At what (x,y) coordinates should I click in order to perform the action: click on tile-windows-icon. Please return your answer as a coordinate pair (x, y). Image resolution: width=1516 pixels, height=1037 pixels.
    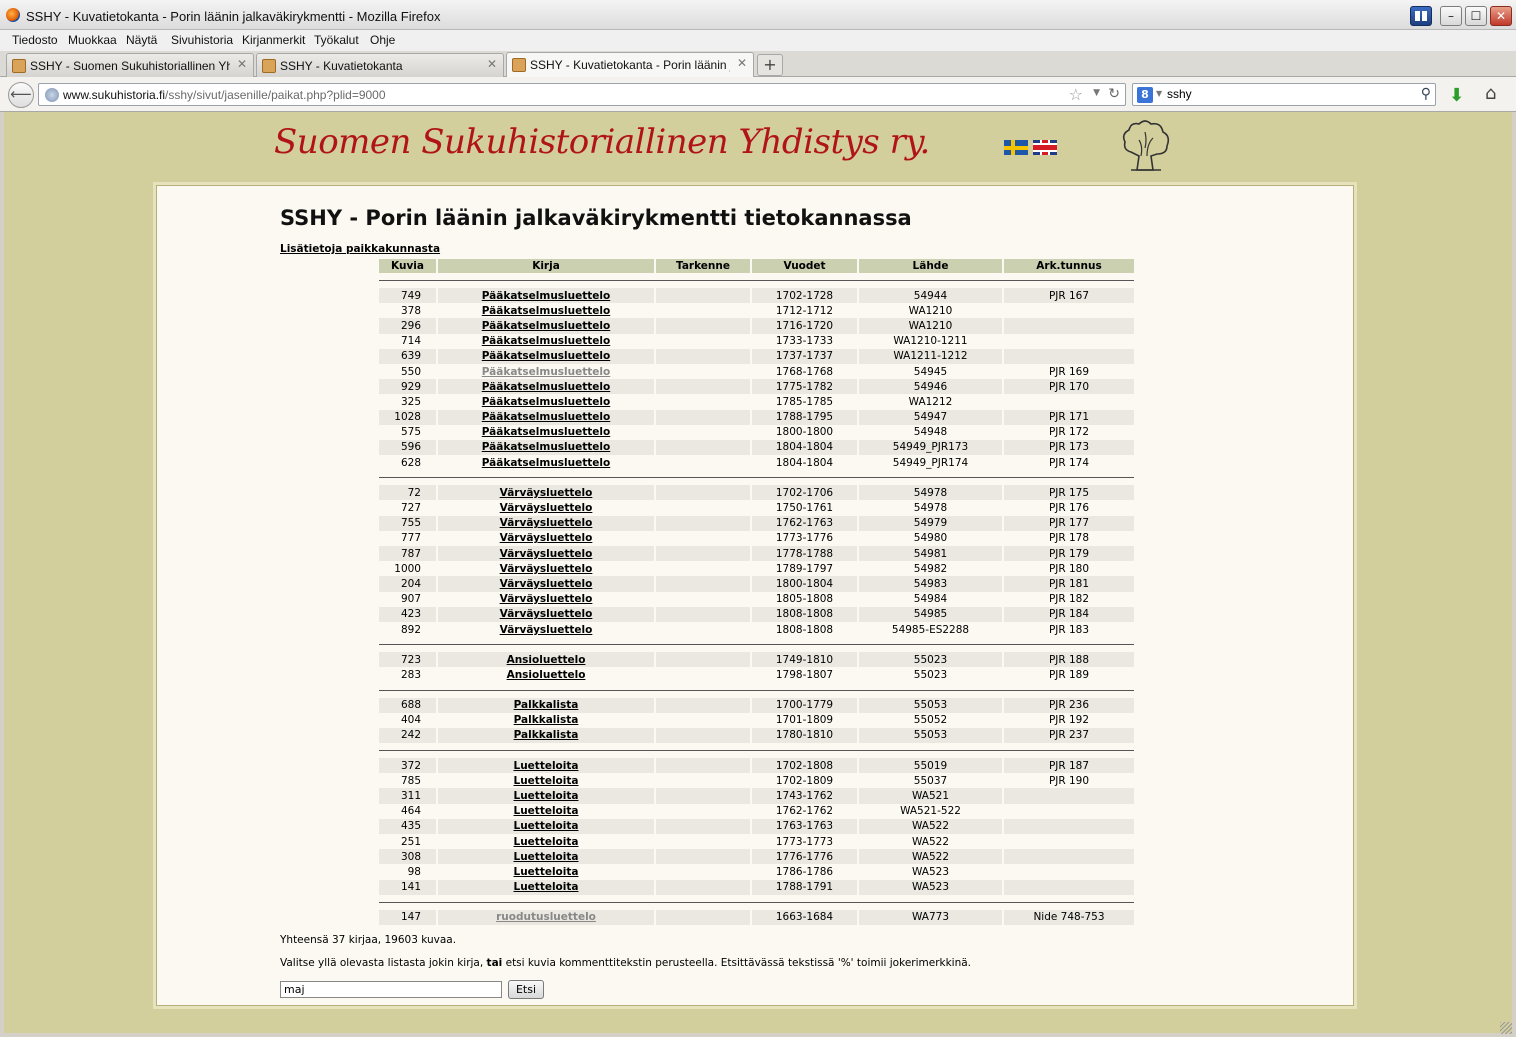
    Looking at the image, I should click on (1421, 16).